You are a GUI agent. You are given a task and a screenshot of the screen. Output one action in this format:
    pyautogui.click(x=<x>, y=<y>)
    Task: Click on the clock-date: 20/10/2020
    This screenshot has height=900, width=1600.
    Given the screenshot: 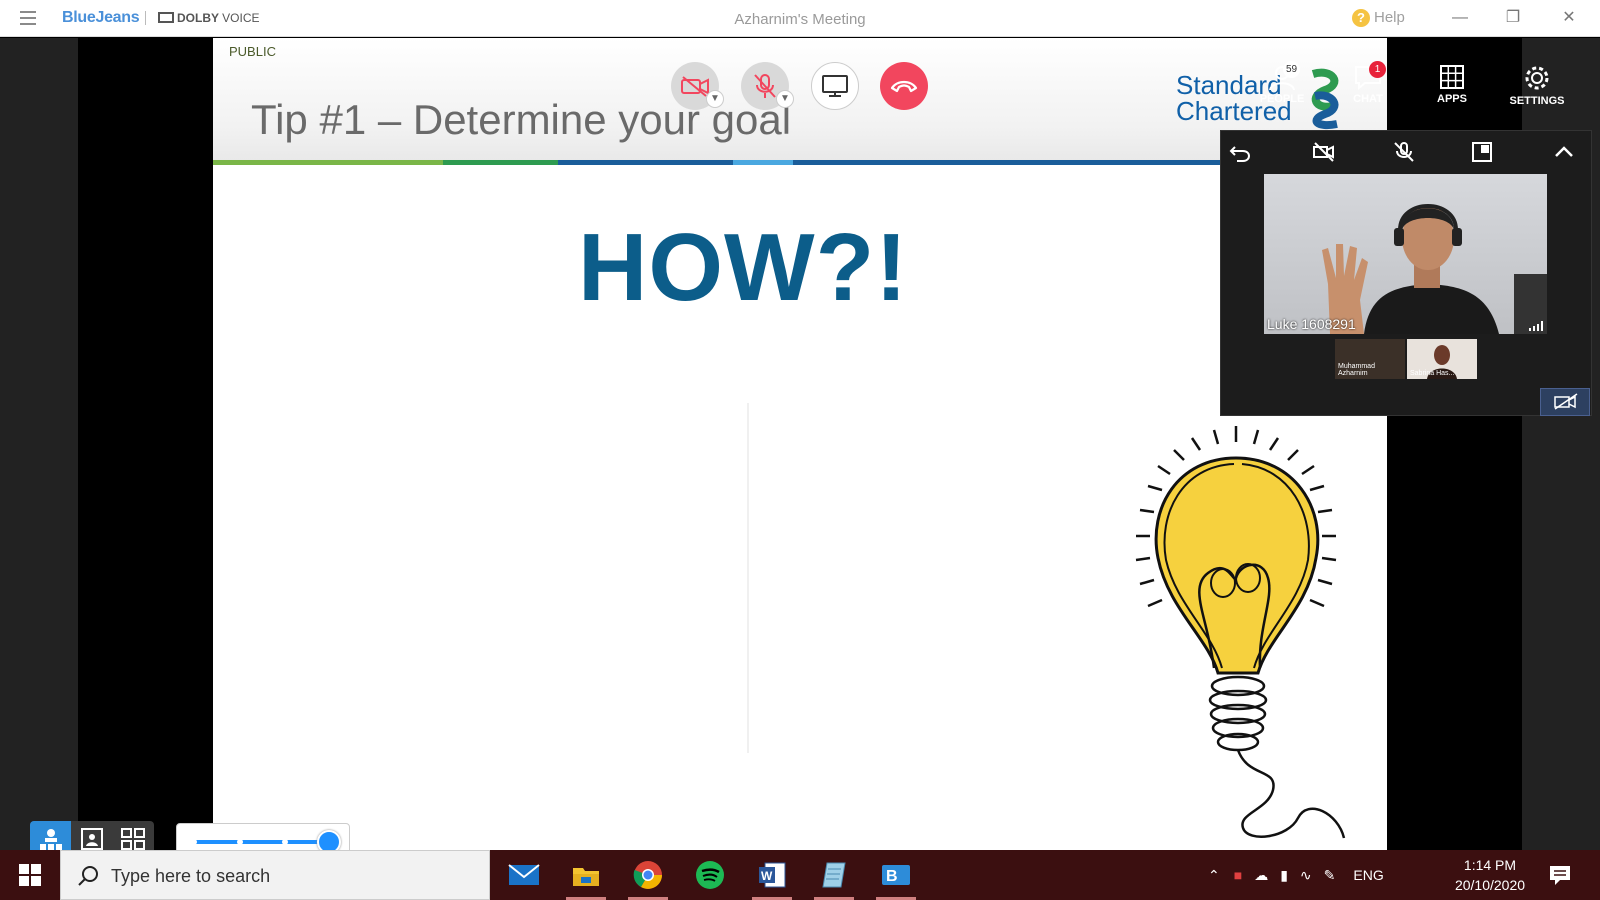 What is the action you would take?
    pyautogui.click(x=1490, y=885)
    